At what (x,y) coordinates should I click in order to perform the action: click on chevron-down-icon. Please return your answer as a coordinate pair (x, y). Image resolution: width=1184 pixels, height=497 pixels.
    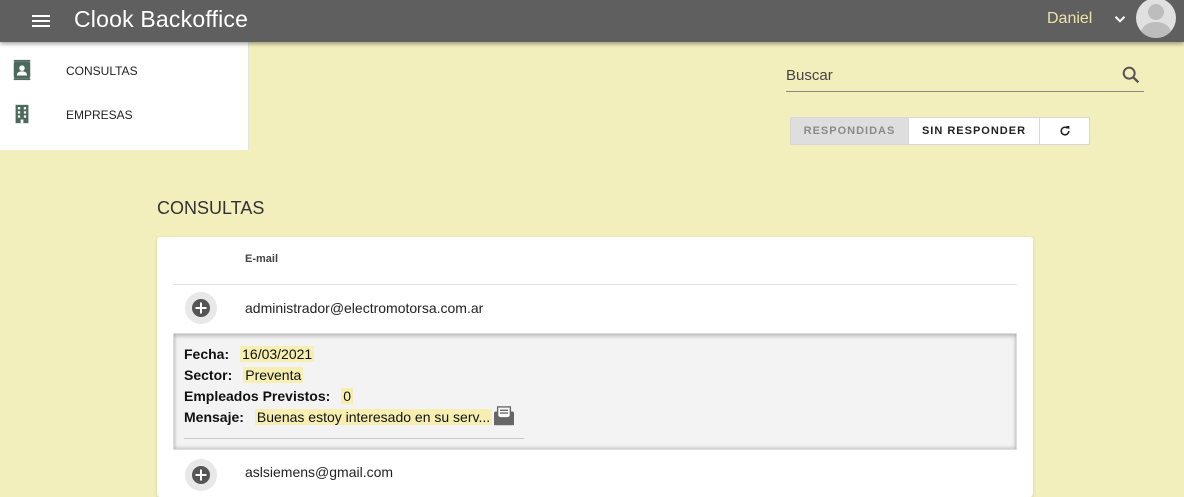
    Looking at the image, I should click on (1120, 19).